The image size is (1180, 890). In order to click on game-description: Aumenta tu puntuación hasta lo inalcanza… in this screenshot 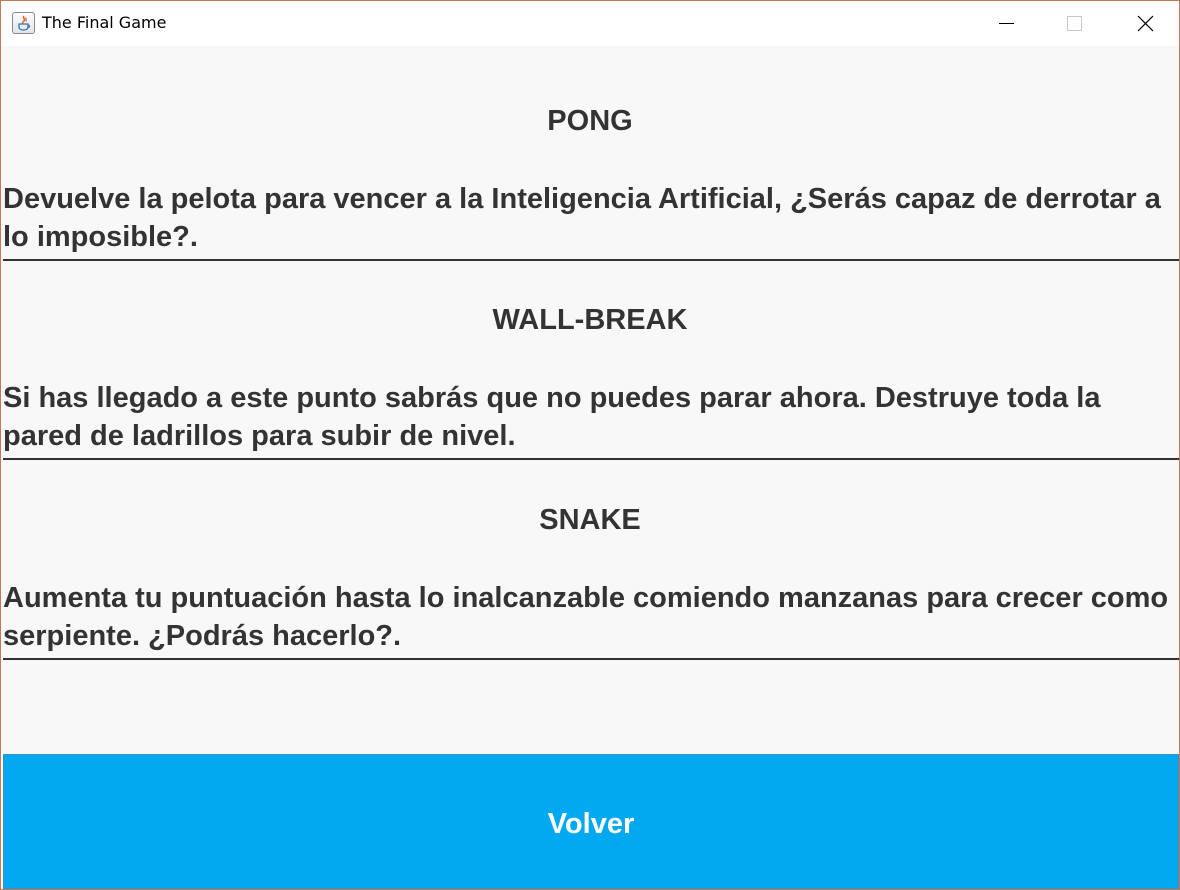, I will do `click(586, 617)`.